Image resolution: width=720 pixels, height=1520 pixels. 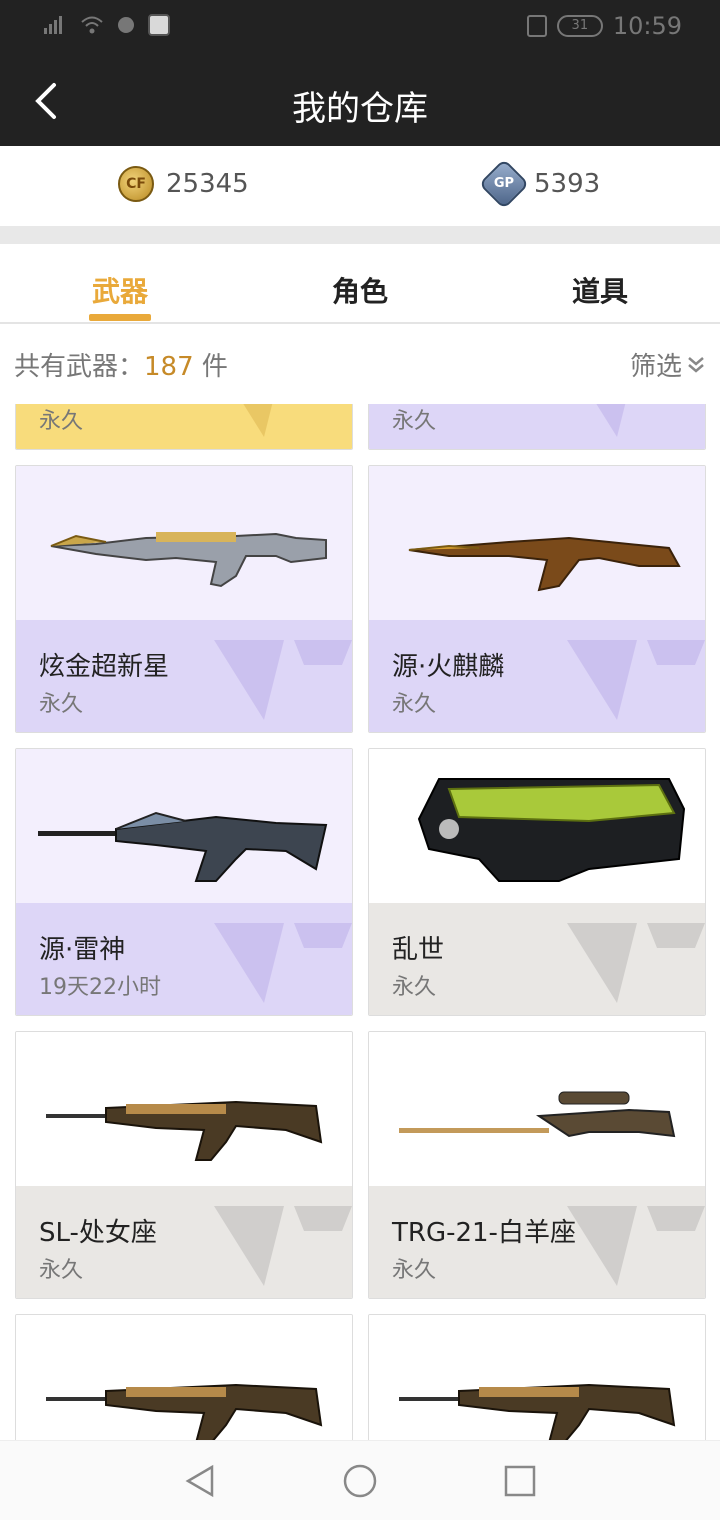 What do you see at coordinates (100, 987) in the screenshot?
I see `weapon-duration: 19天22小时` at bounding box center [100, 987].